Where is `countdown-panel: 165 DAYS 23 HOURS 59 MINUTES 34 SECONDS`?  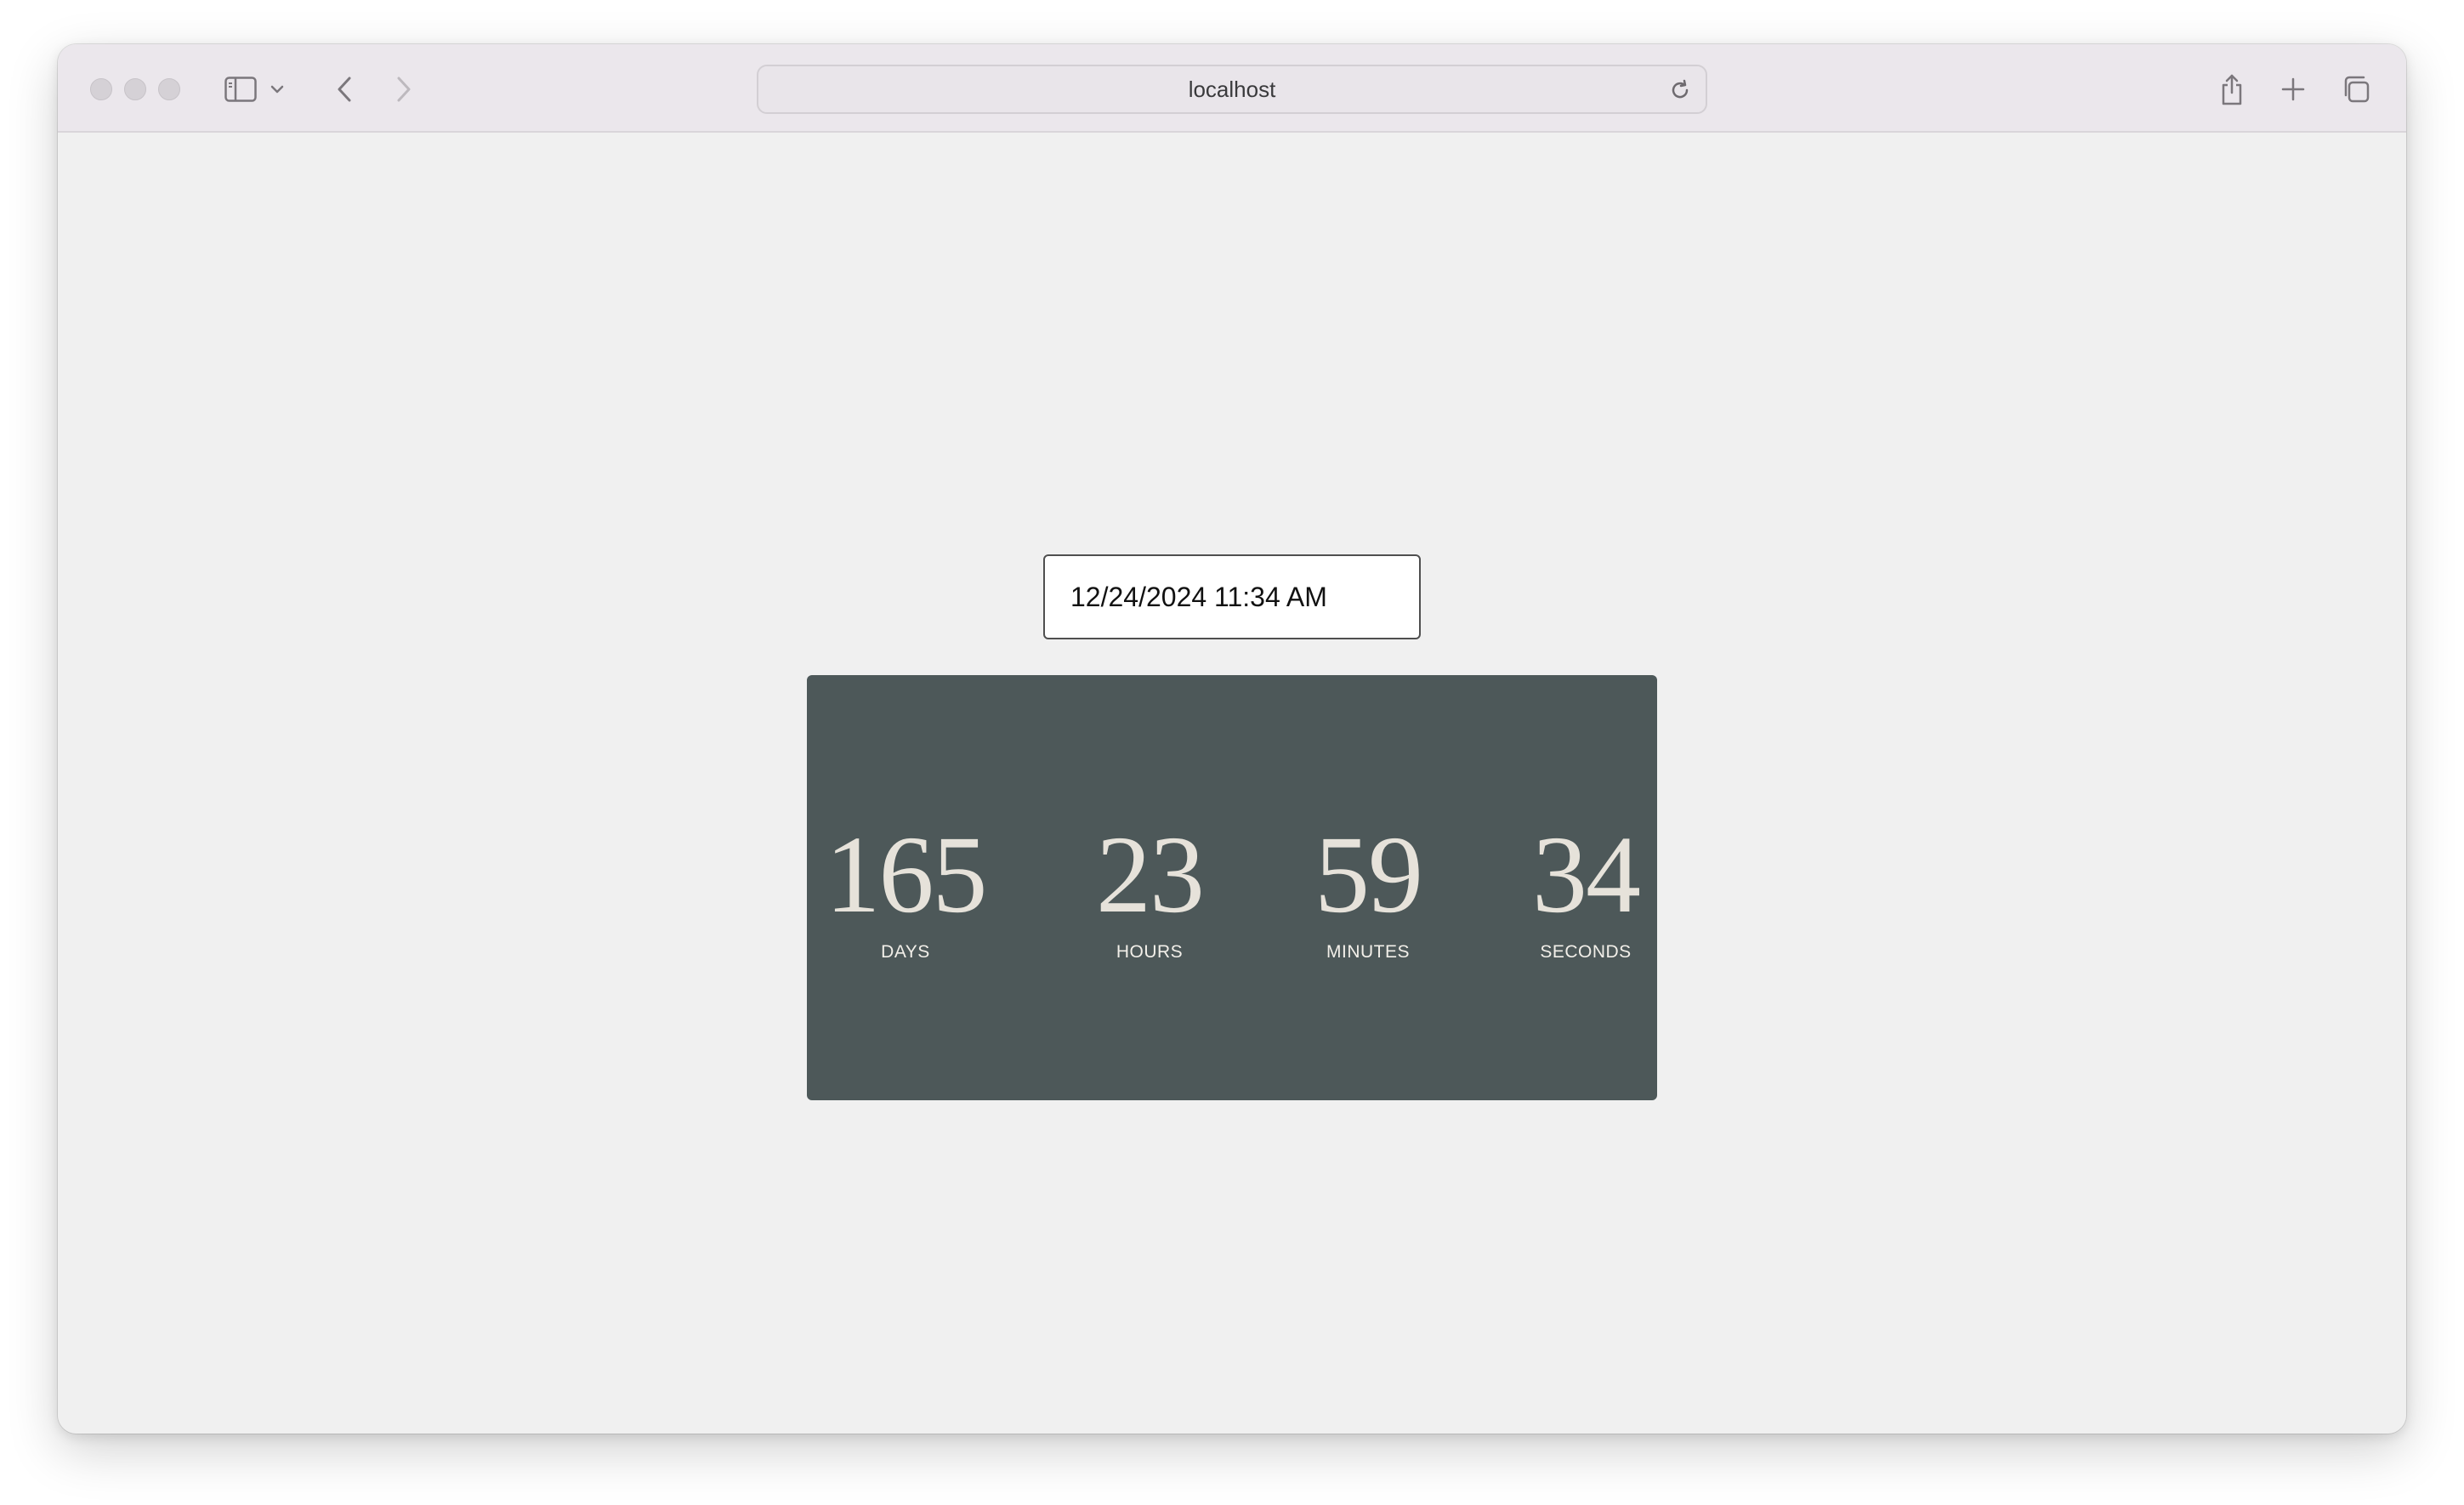
countdown-panel: 165 DAYS 23 HOURS 59 MINUTES 34 SECONDS is located at coordinates (1232, 887).